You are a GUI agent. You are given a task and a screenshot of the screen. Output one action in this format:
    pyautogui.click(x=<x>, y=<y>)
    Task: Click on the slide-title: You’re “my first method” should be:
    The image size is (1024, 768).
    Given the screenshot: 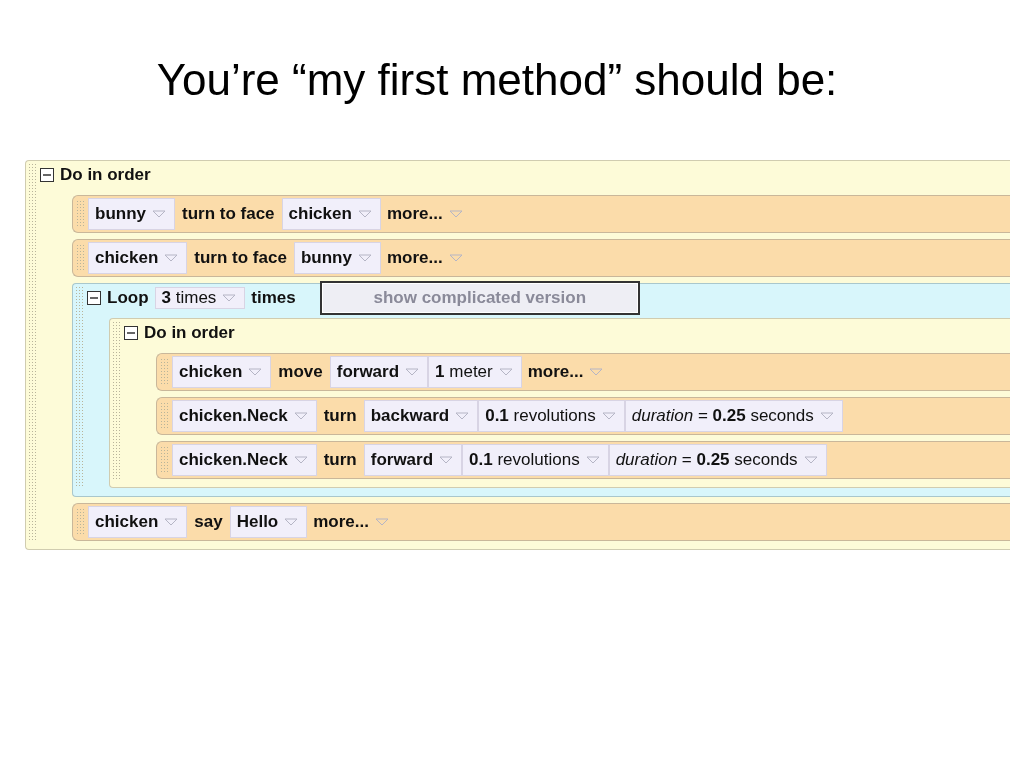 What is the action you would take?
    pyautogui.click(x=497, y=80)
    